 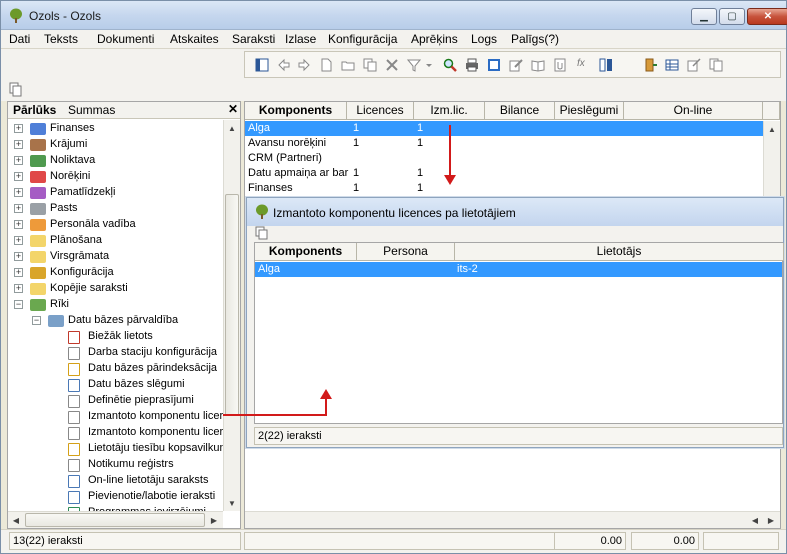 I want to click on panel-icon, so click(x=262, y=65).